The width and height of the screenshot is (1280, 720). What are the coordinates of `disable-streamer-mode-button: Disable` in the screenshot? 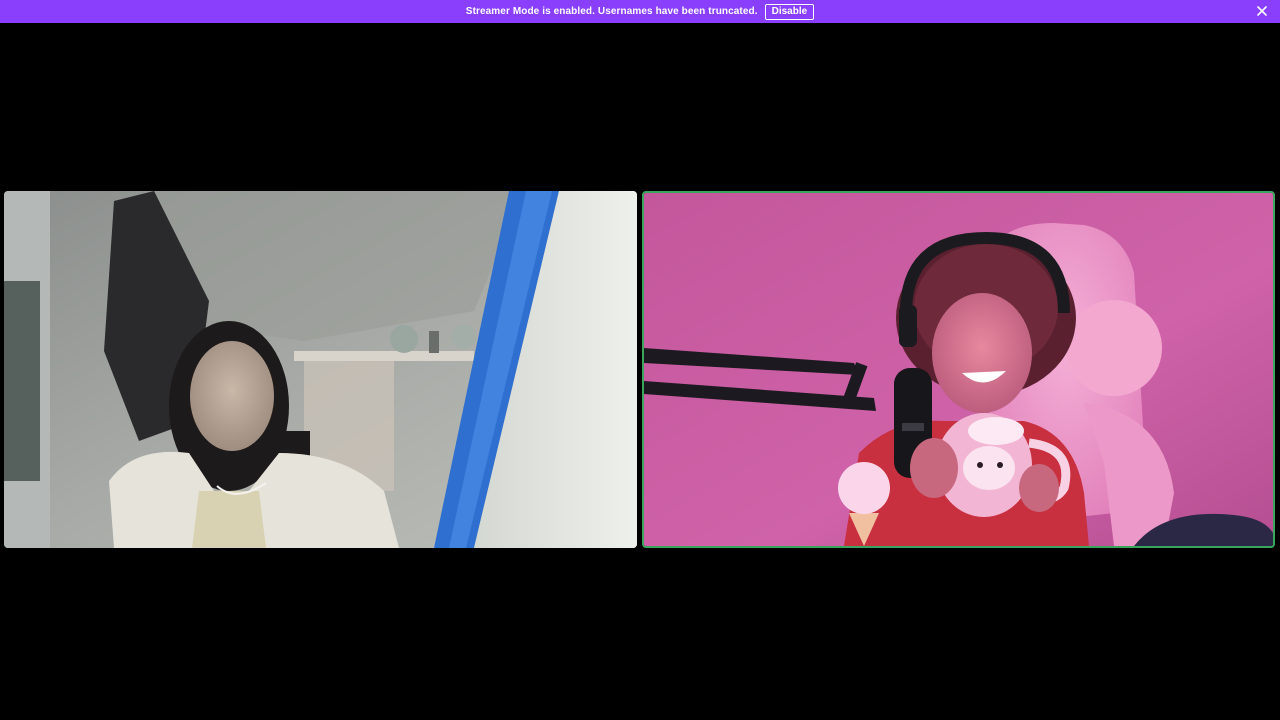 It's located at (789, 11).